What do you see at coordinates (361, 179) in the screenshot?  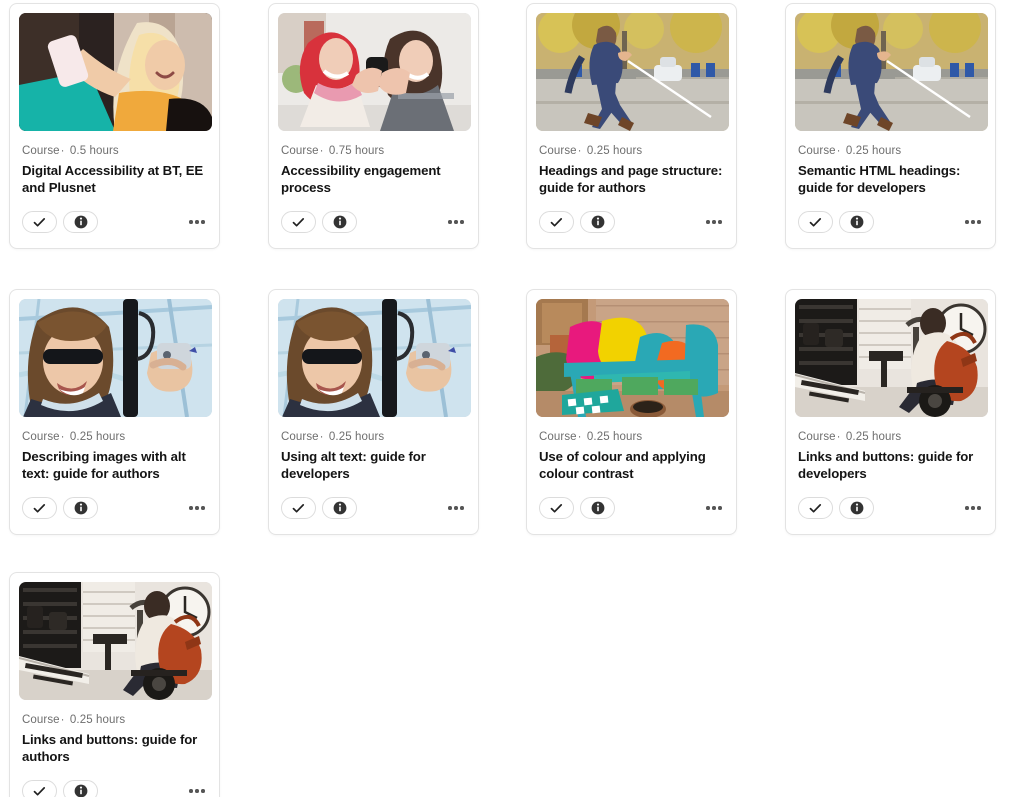 I see `course-title: Accessibility engagement process` at bounding box center [361, 179].